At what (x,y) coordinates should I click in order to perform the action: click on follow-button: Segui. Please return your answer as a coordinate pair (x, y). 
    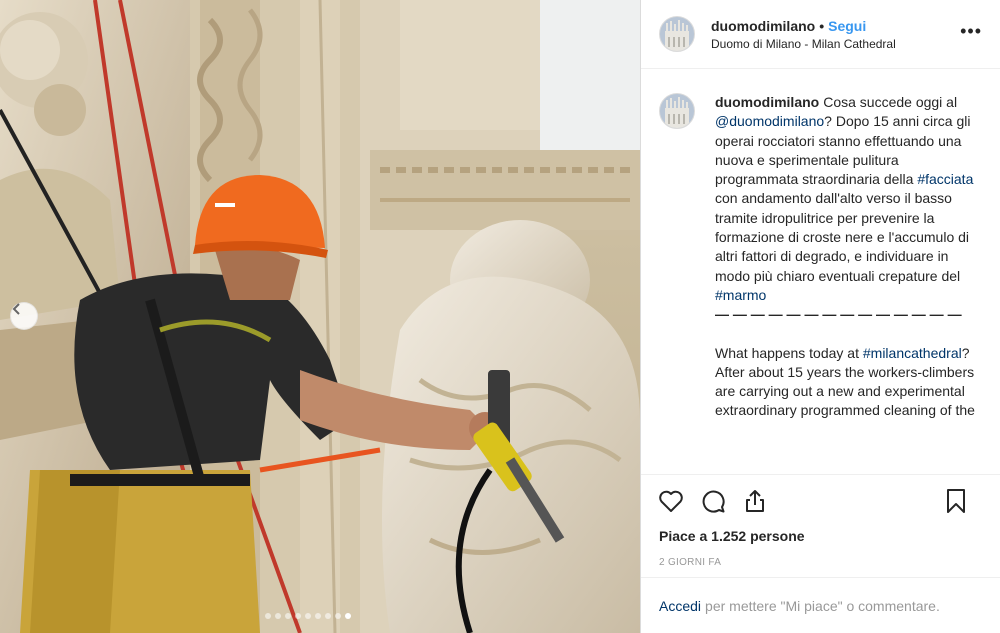
    Looking at the image, I should click on (847, 26).